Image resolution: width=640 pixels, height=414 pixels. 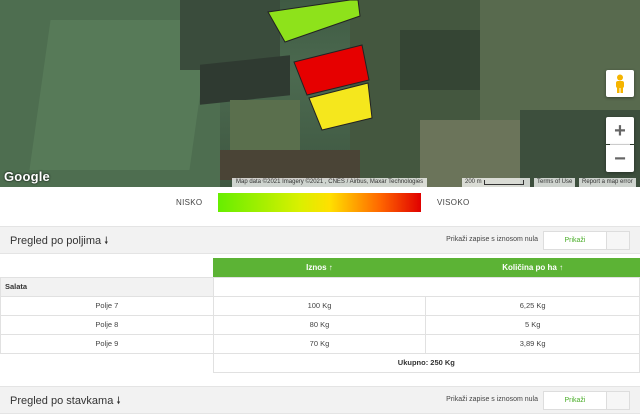 I want to click on zero-records-hint: Prikaži zapise s iznosom nula, so click(x=492, y=239).